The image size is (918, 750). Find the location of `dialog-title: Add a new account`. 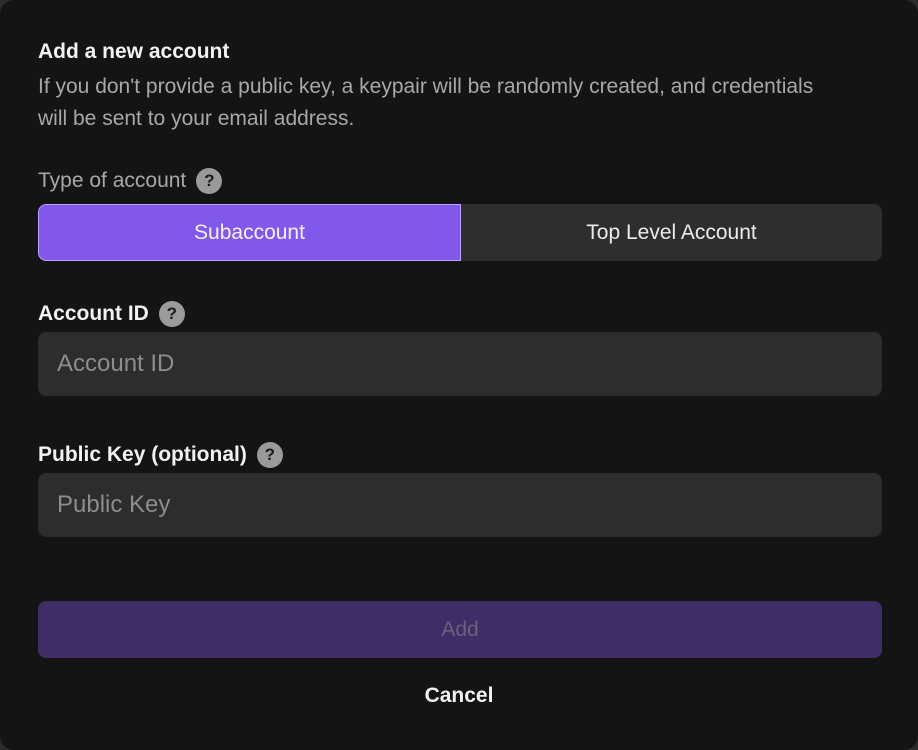

dialog-title: Add a new account is located at coordinates (134, 51).